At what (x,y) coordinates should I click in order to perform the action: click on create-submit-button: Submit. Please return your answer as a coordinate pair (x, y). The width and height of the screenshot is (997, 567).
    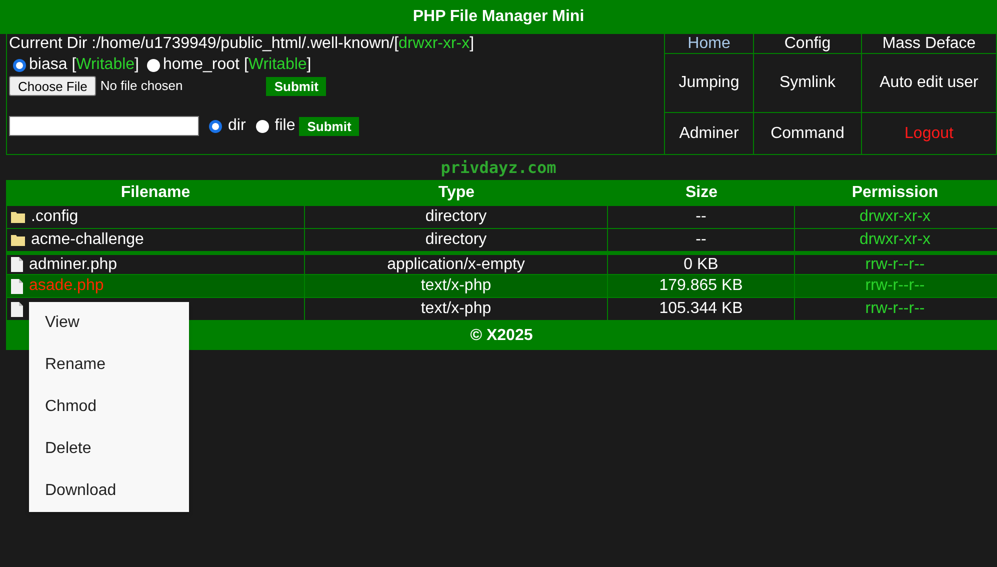
    Looking at the image, I should click on (329, 126).